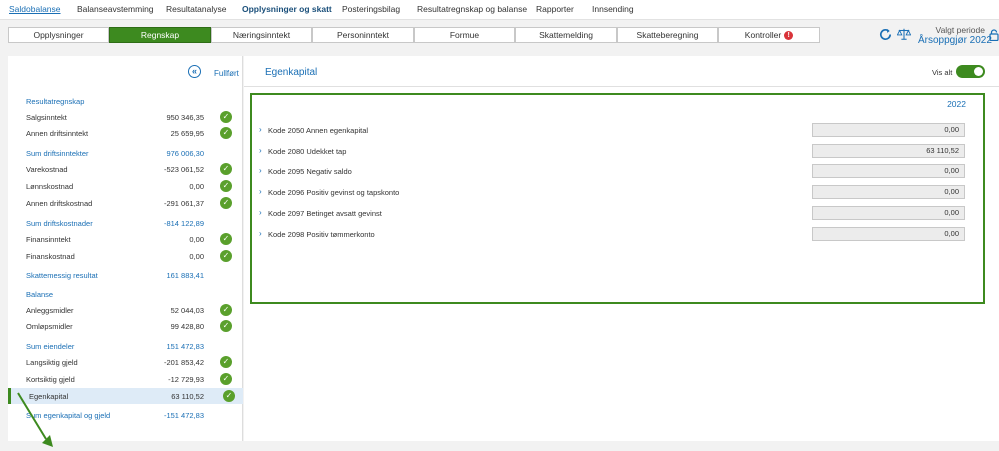 This screenshot has width=999, height=451. Describe the element at coordinates (125, 133) in the screenshot. I see `summary-row: Annen driftsinntekt 25 659,95 ✓` at that location.